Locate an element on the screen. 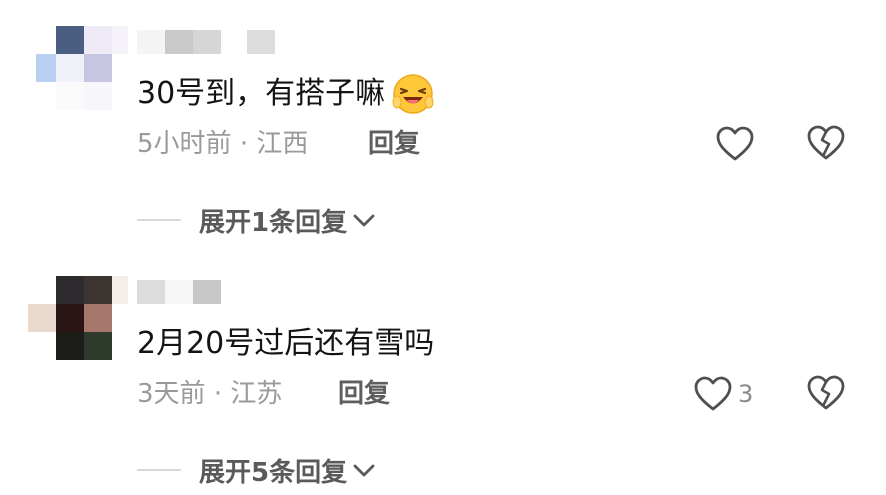  like-button is located at coordinates (735, 144).